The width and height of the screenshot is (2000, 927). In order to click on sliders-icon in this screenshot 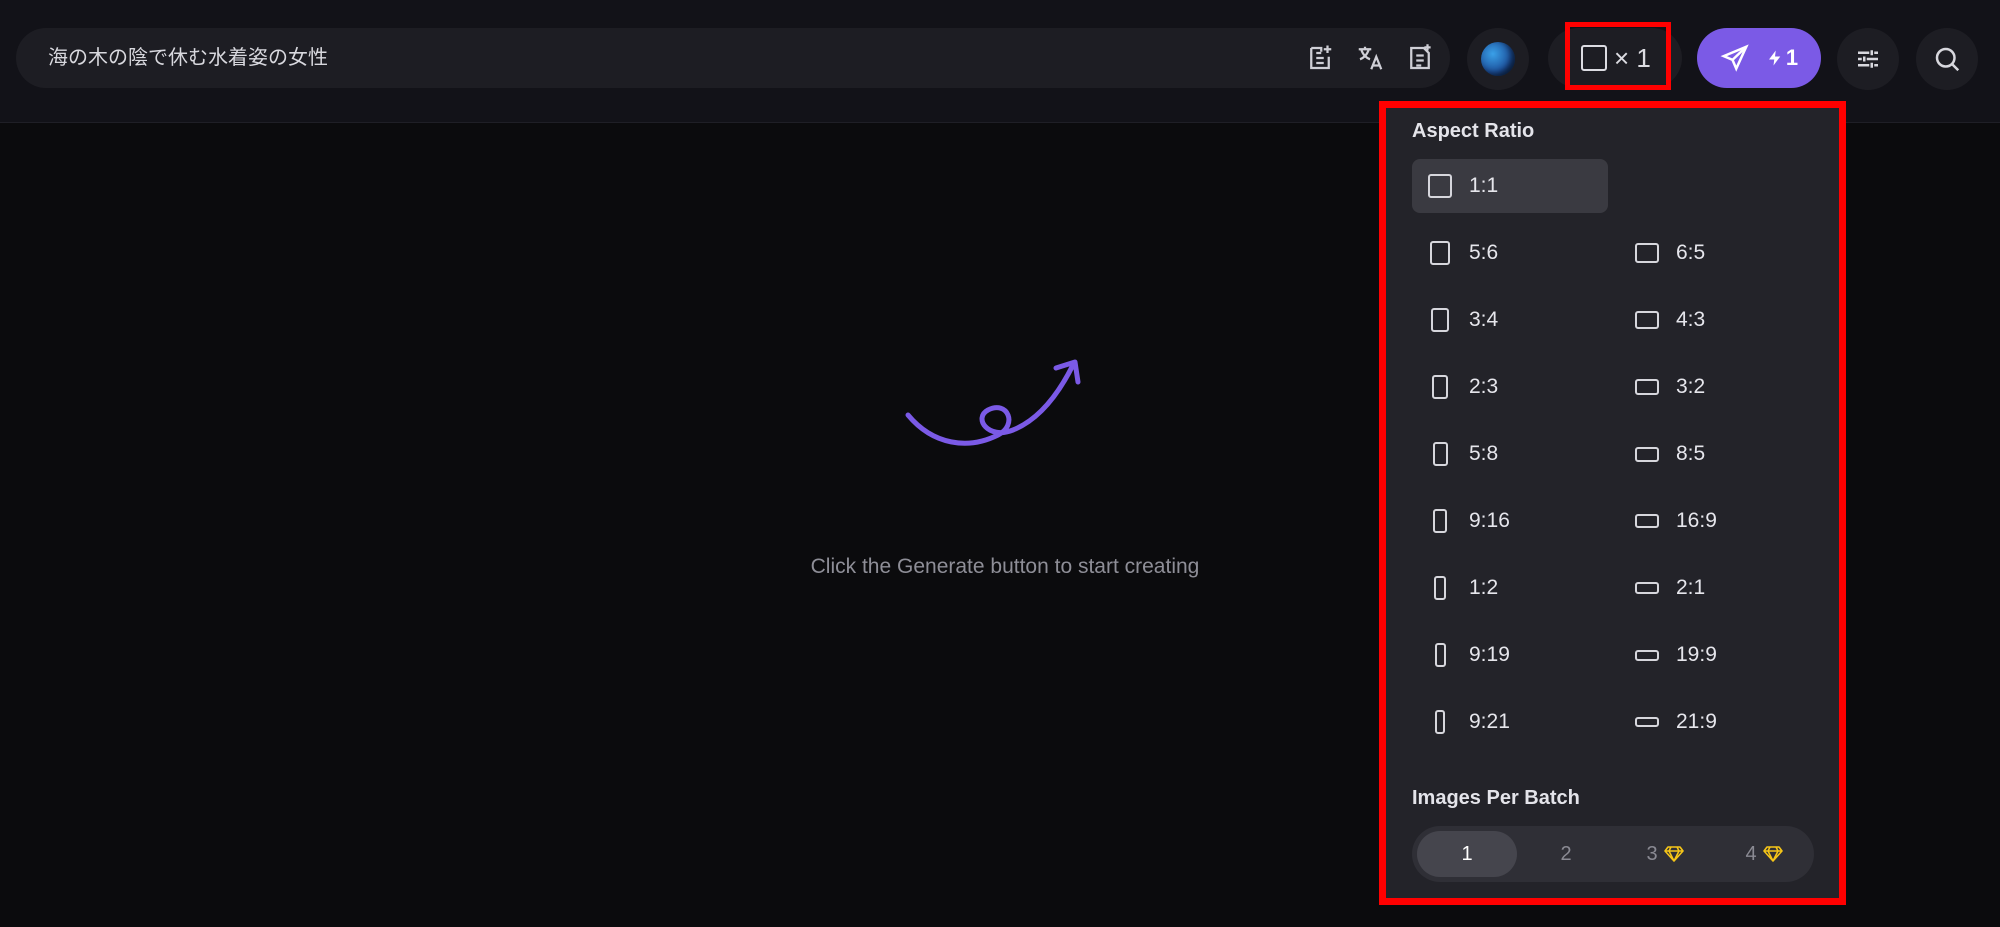, I will do `click(1868, 59)`.